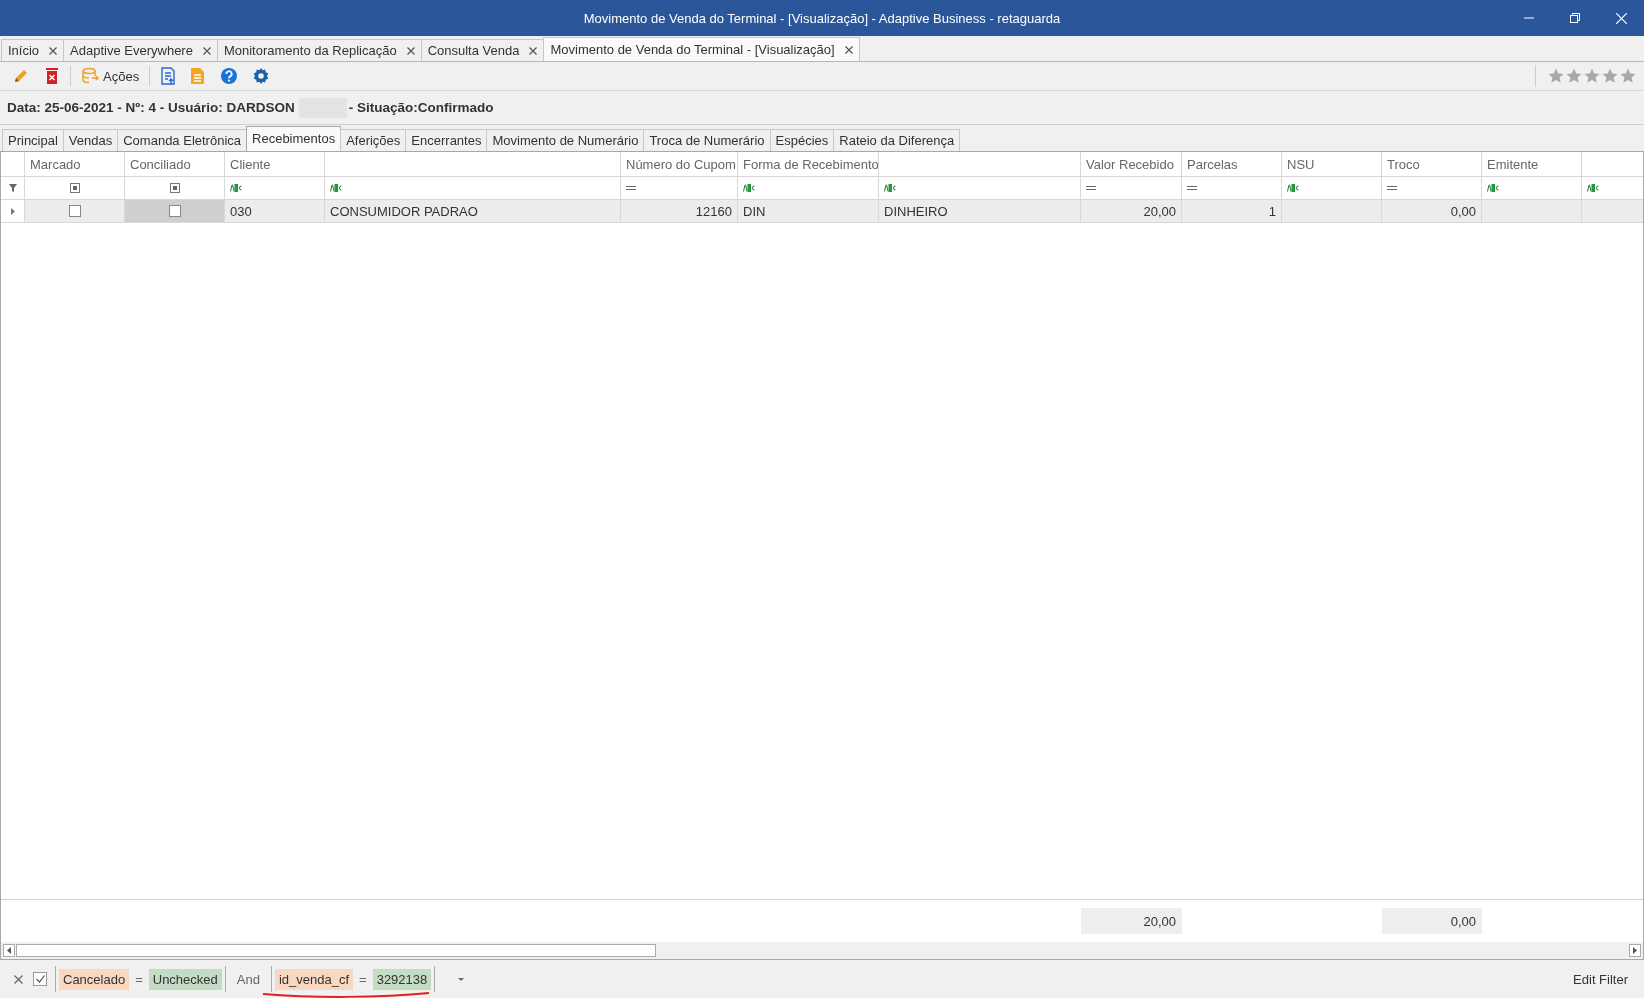  What do you see at coordinates (175, 164) in the screenshot?
I see `column-header: Conciliado` at bounding box center [175, 164].